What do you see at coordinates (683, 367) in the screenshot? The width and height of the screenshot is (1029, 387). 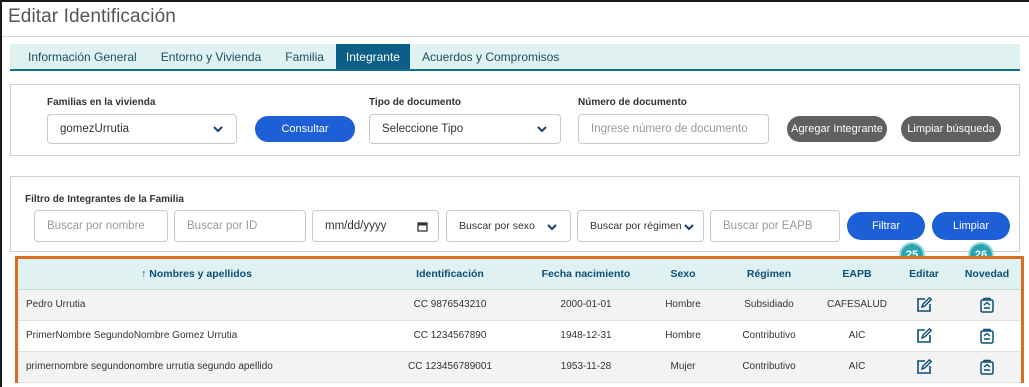 I see `cell-sexo: Mujer` at bounding box center [683, 367].